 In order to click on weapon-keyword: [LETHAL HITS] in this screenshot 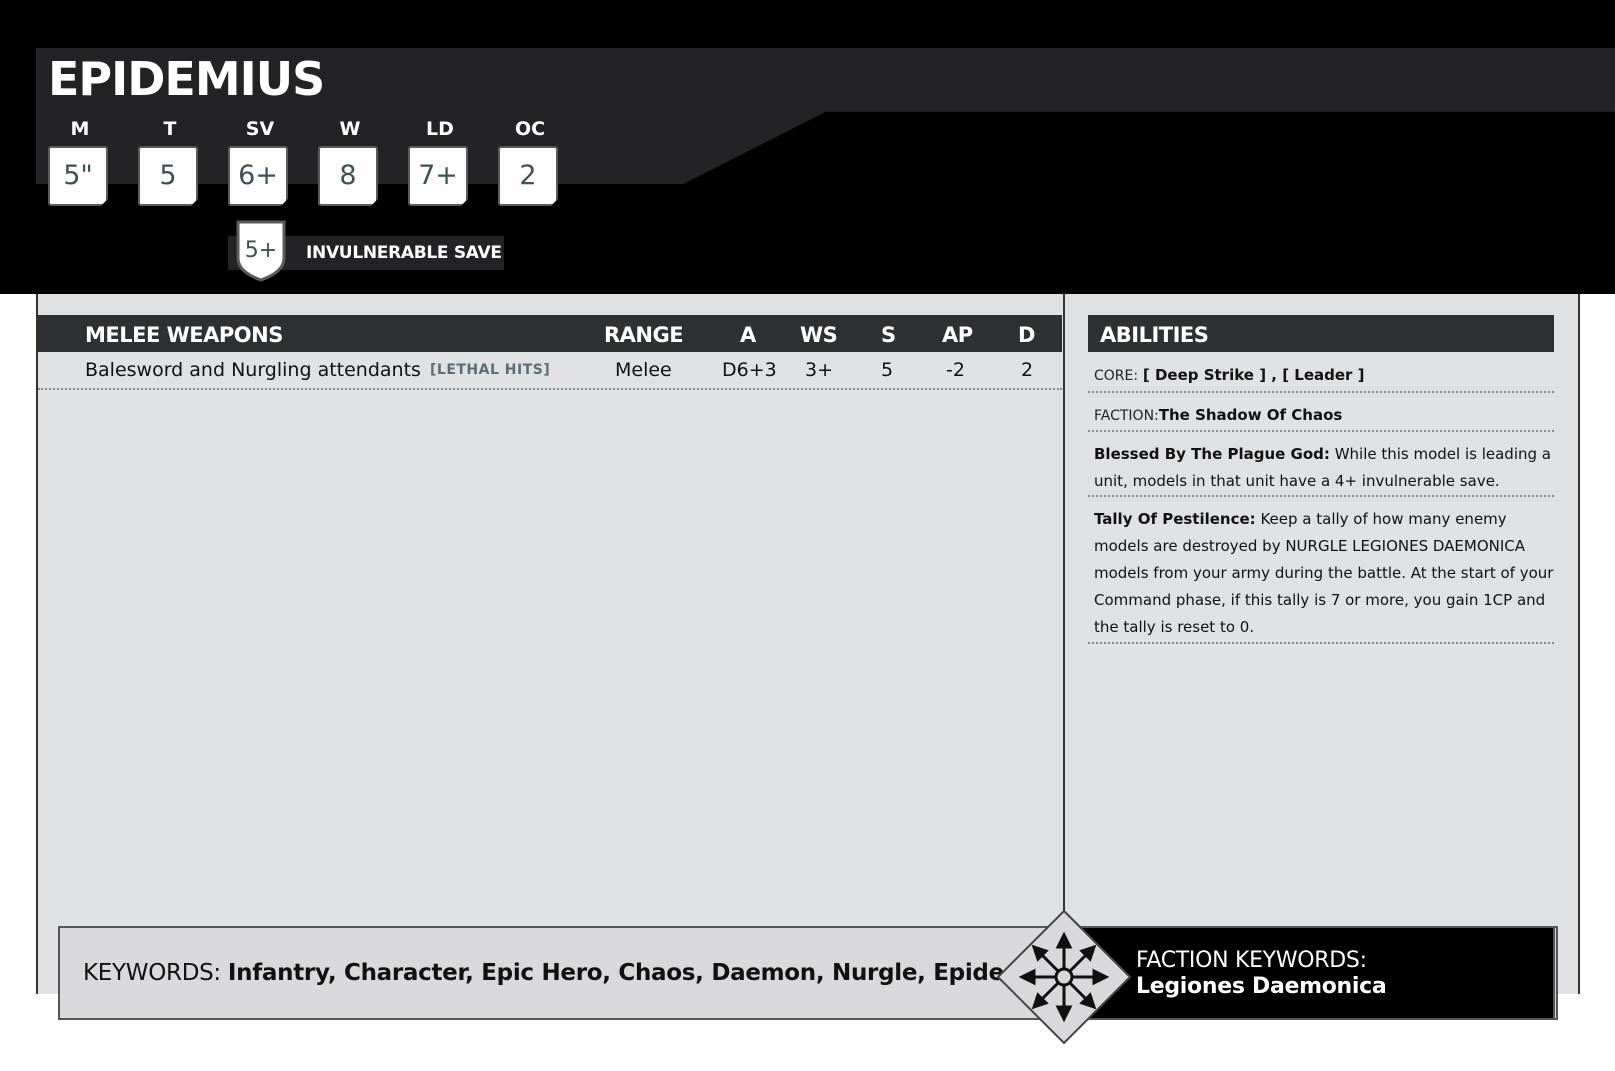, I will do `click(490, 370)`.